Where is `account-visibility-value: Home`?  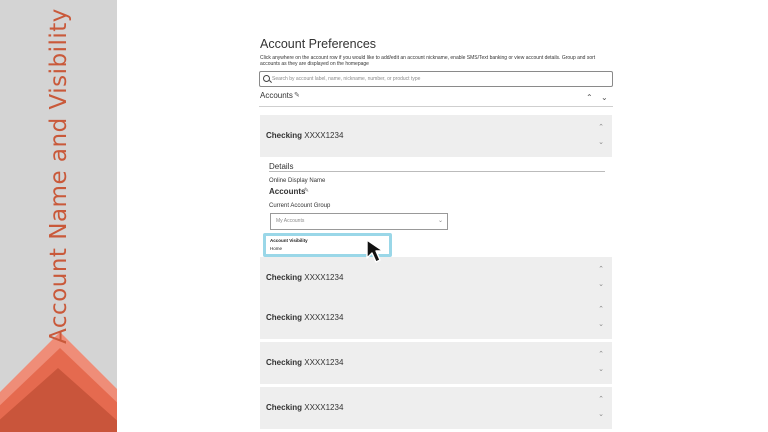 account-visibility-value: Home is located at coordinates (276, 248).